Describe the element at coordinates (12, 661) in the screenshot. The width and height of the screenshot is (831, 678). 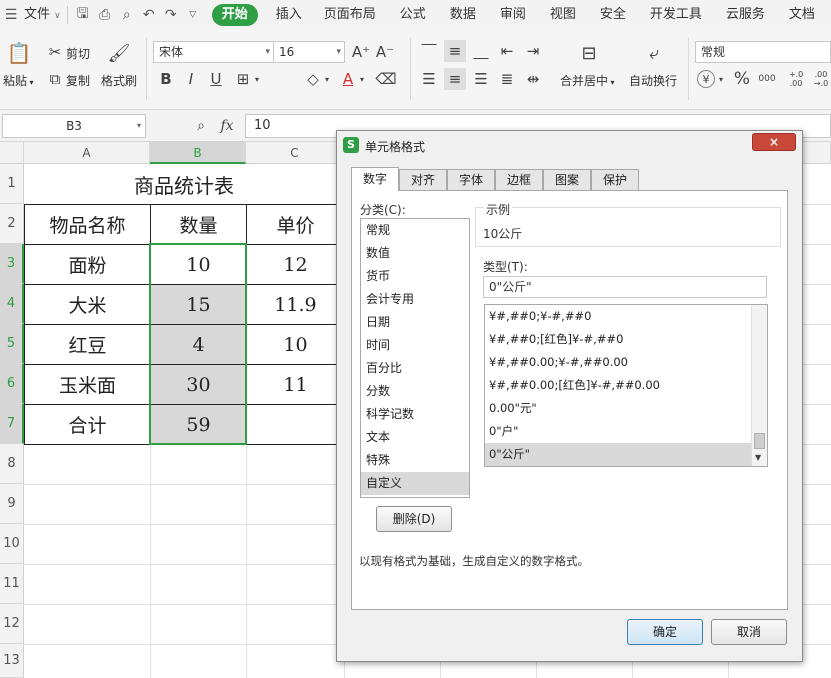
I see `row-header: 13` at that location.